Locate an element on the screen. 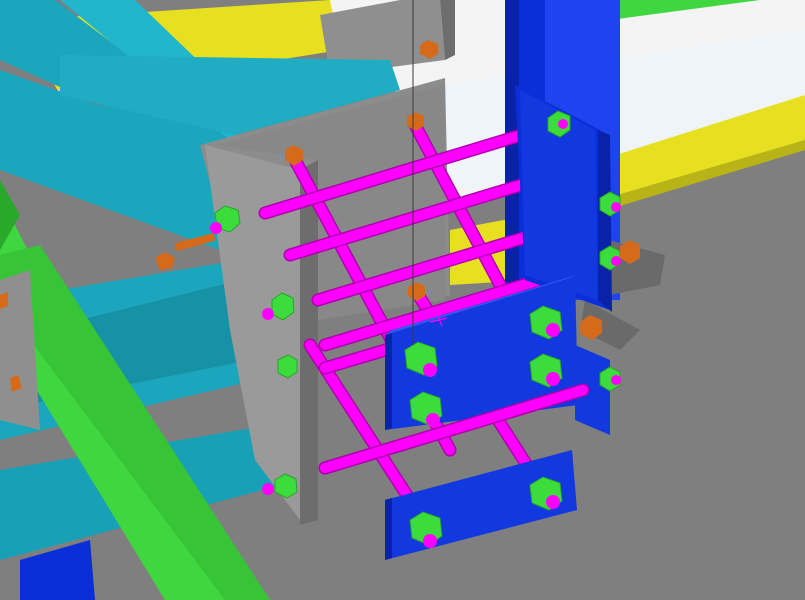 The image size is (805, 600). splice-plate-rear-edge is located at coordinates (605, 221).